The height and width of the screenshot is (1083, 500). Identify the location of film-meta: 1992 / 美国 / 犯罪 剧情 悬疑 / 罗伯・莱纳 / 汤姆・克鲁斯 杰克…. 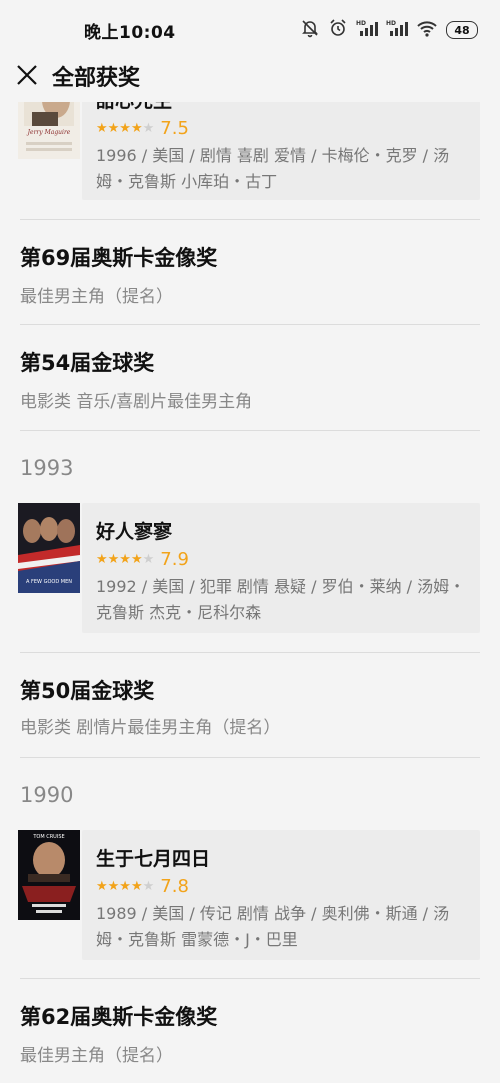
(281, 599).